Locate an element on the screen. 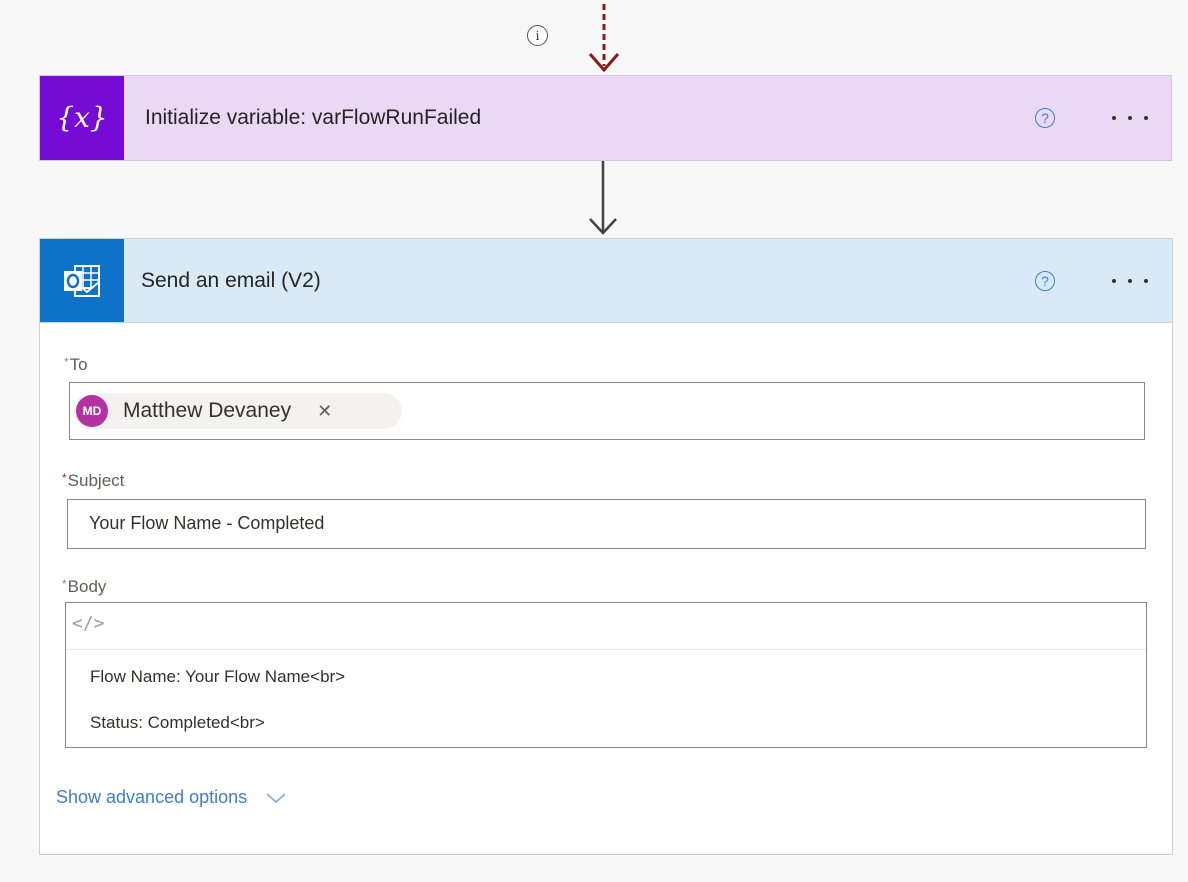  svg-text: {x} is located at coordinates (81, 117).